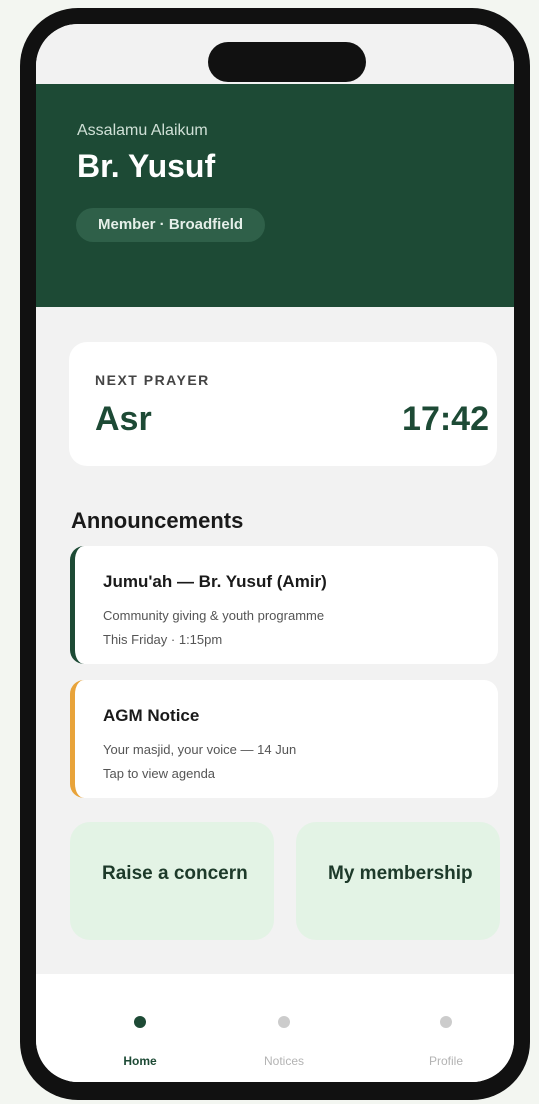 This screenshot has height=1104, width=539. I want to click on raise-concern-button: Raise a concern, so click(172, 881).